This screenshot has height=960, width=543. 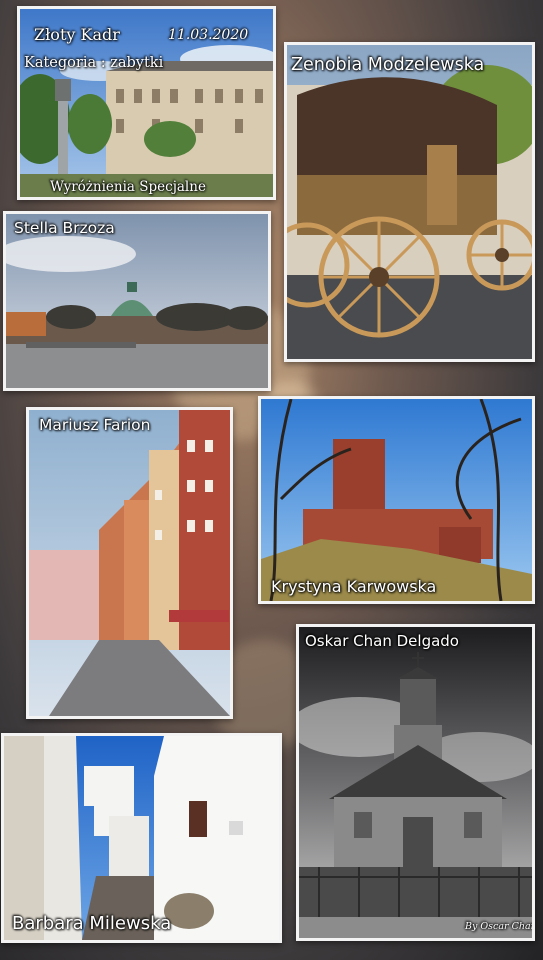 What do you see at coordinates (382, 641) in the screenshot?
I see `photo-author: Oskar Chan Delgado` at bounding box center [382, 641].